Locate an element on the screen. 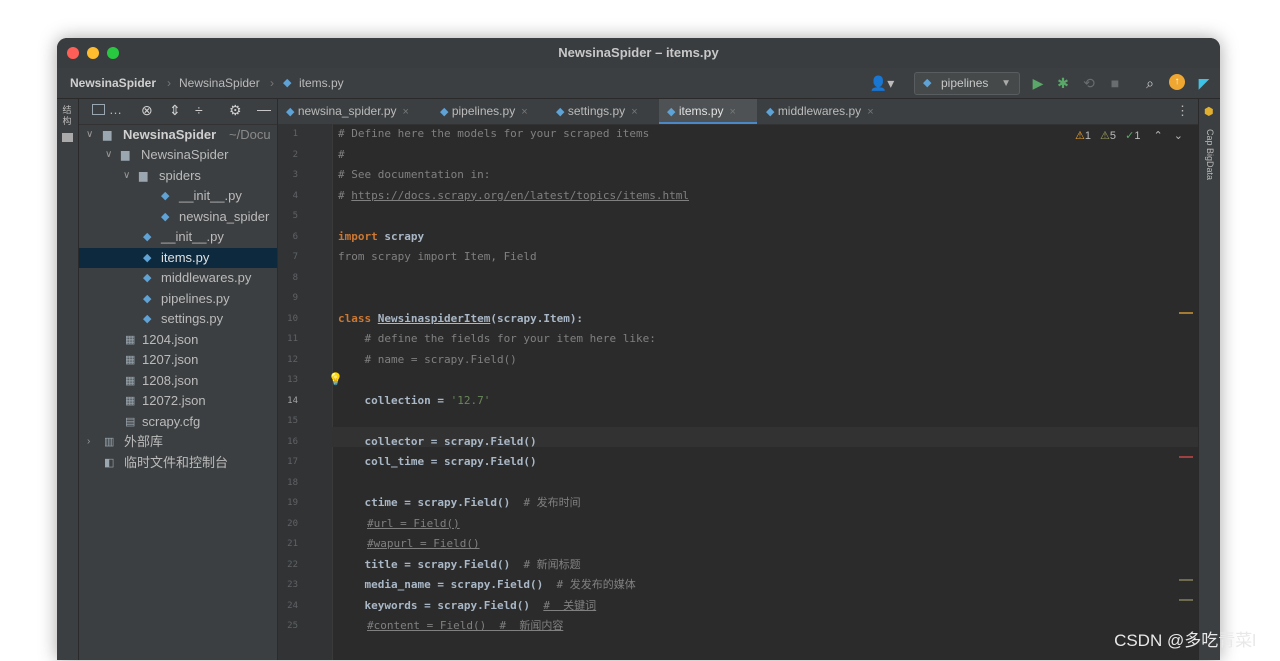 The width and height of the screenshot is (1280, 661). tree-item-label: middlewares.py is located at coordinates (206, 277).